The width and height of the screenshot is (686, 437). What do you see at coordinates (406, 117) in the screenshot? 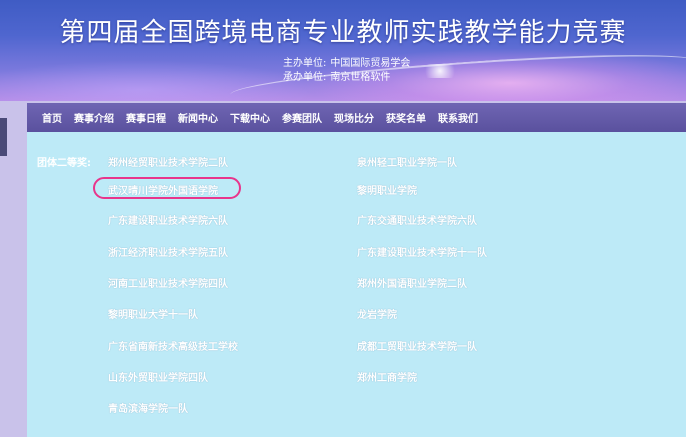
I see `nav-item-winners: 获奖名单` at bounding box center [406, 117].